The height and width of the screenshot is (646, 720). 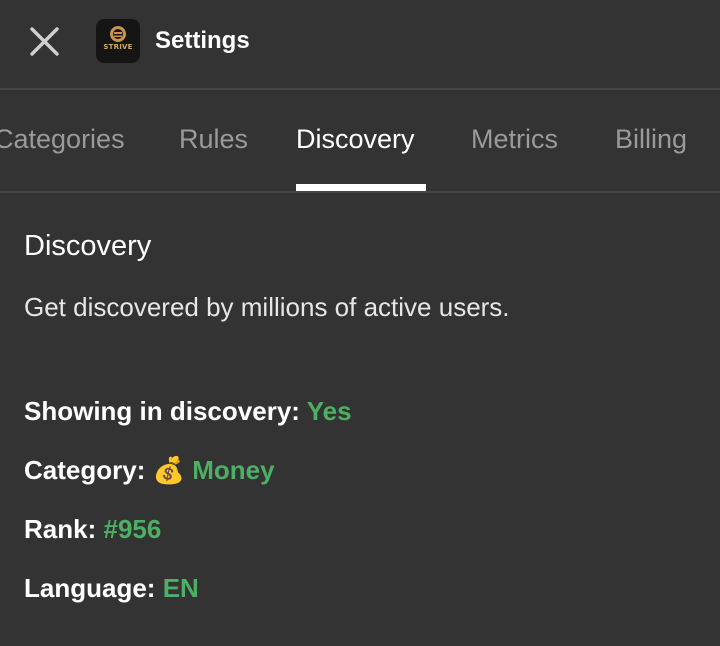 What do you see at coordinates (651, 139) in the screenshot?
I see `tab-billing: Billing` at bounding box center [651, 139].